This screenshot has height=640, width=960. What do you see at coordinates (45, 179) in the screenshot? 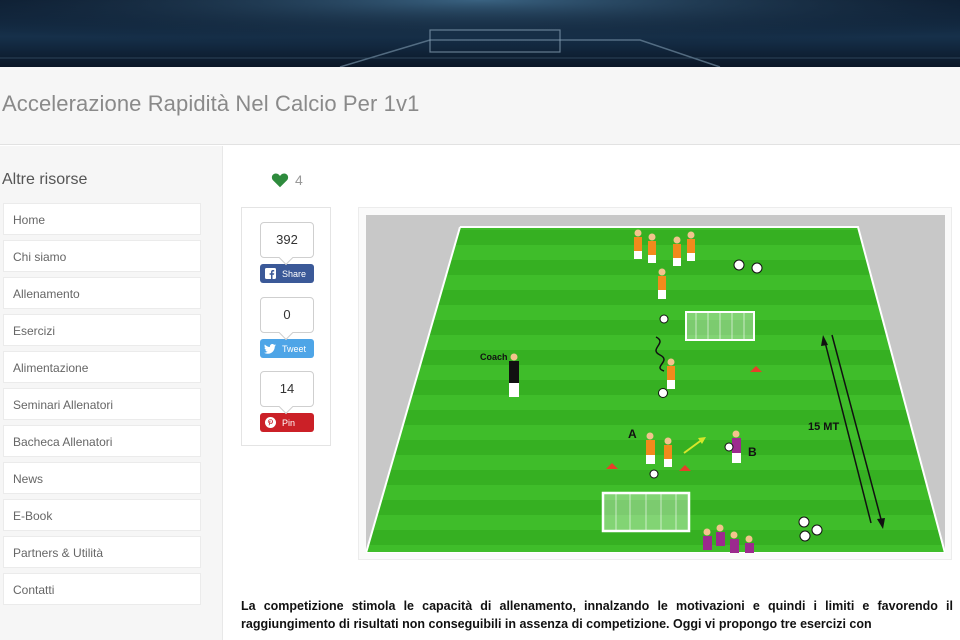
I see `sidebar-heading: Altre risorse` at bounding box center [45, 179].